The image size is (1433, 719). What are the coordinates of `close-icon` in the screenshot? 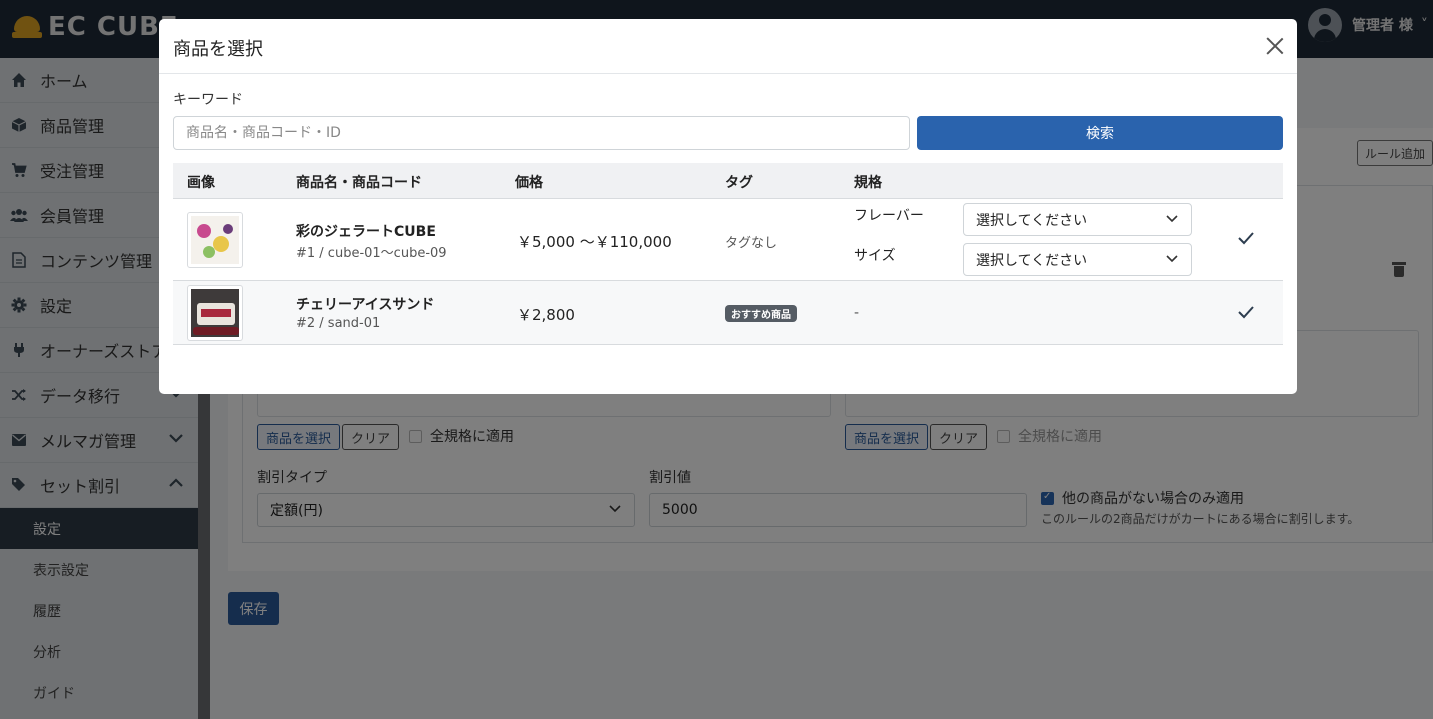 It's located at (1275, 46).